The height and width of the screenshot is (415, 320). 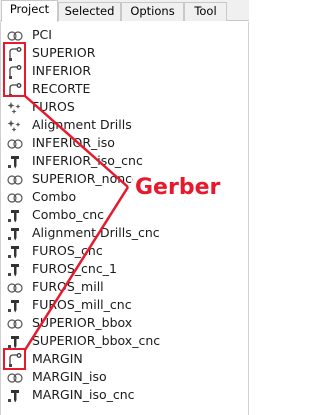 What do you see at coordinates (83, 394) in the screenshot?
I see `tree-item-label: MARGIN_iso_cnc` at bounding box center [83, 394].